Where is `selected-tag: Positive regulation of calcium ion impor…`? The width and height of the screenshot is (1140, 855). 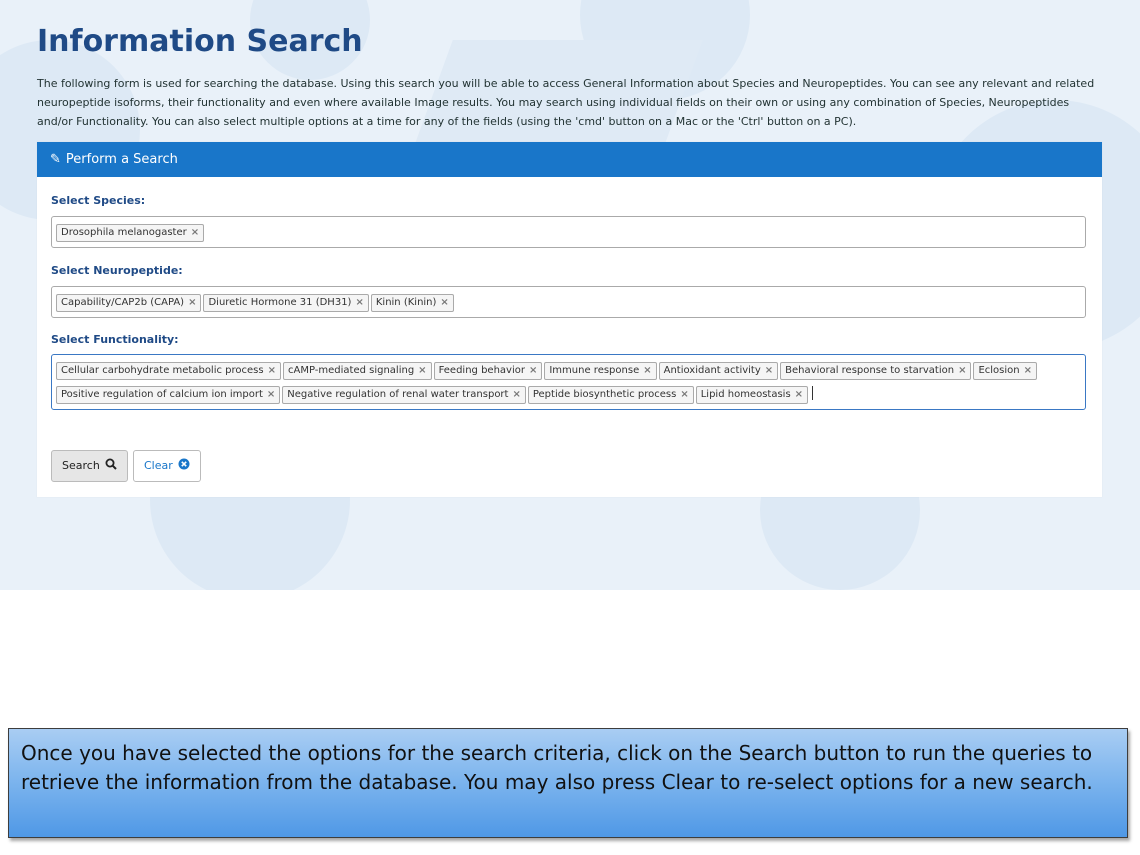
selected-tag: Positive regulation of calcium ion impor… is located at coordinates (168, 395).